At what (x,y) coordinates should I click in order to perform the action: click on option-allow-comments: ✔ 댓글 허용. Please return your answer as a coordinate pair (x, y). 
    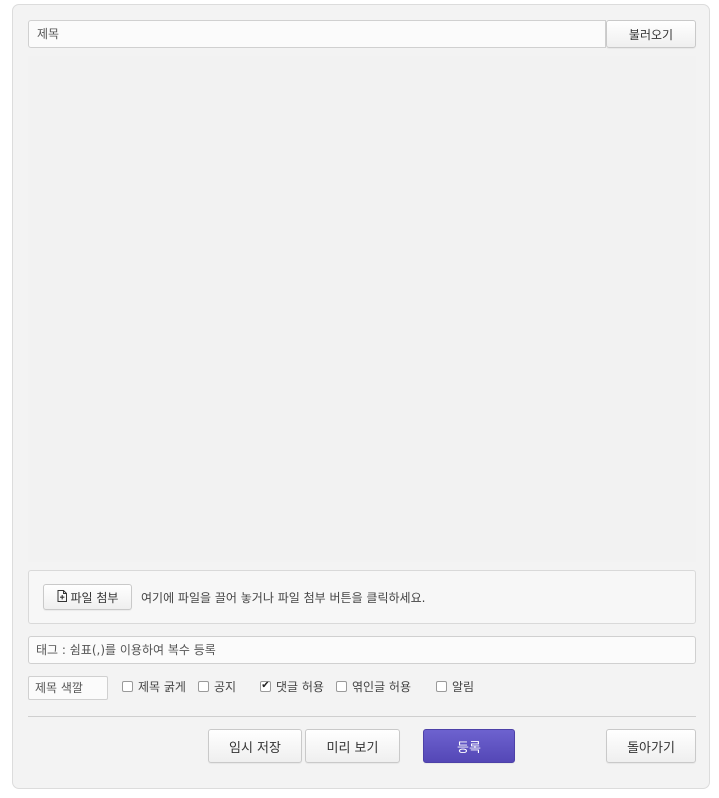
    Looking at the image, I should click on (292, 686).